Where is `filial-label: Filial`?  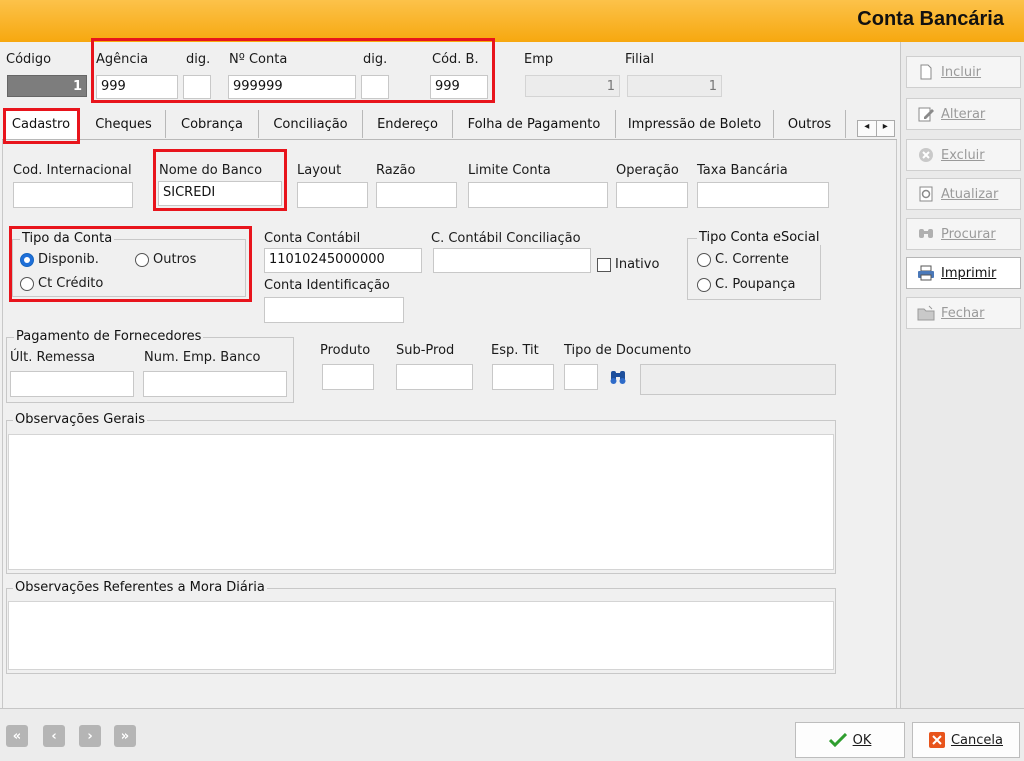
filial-label: Filial is located at coordinates (639, 59).